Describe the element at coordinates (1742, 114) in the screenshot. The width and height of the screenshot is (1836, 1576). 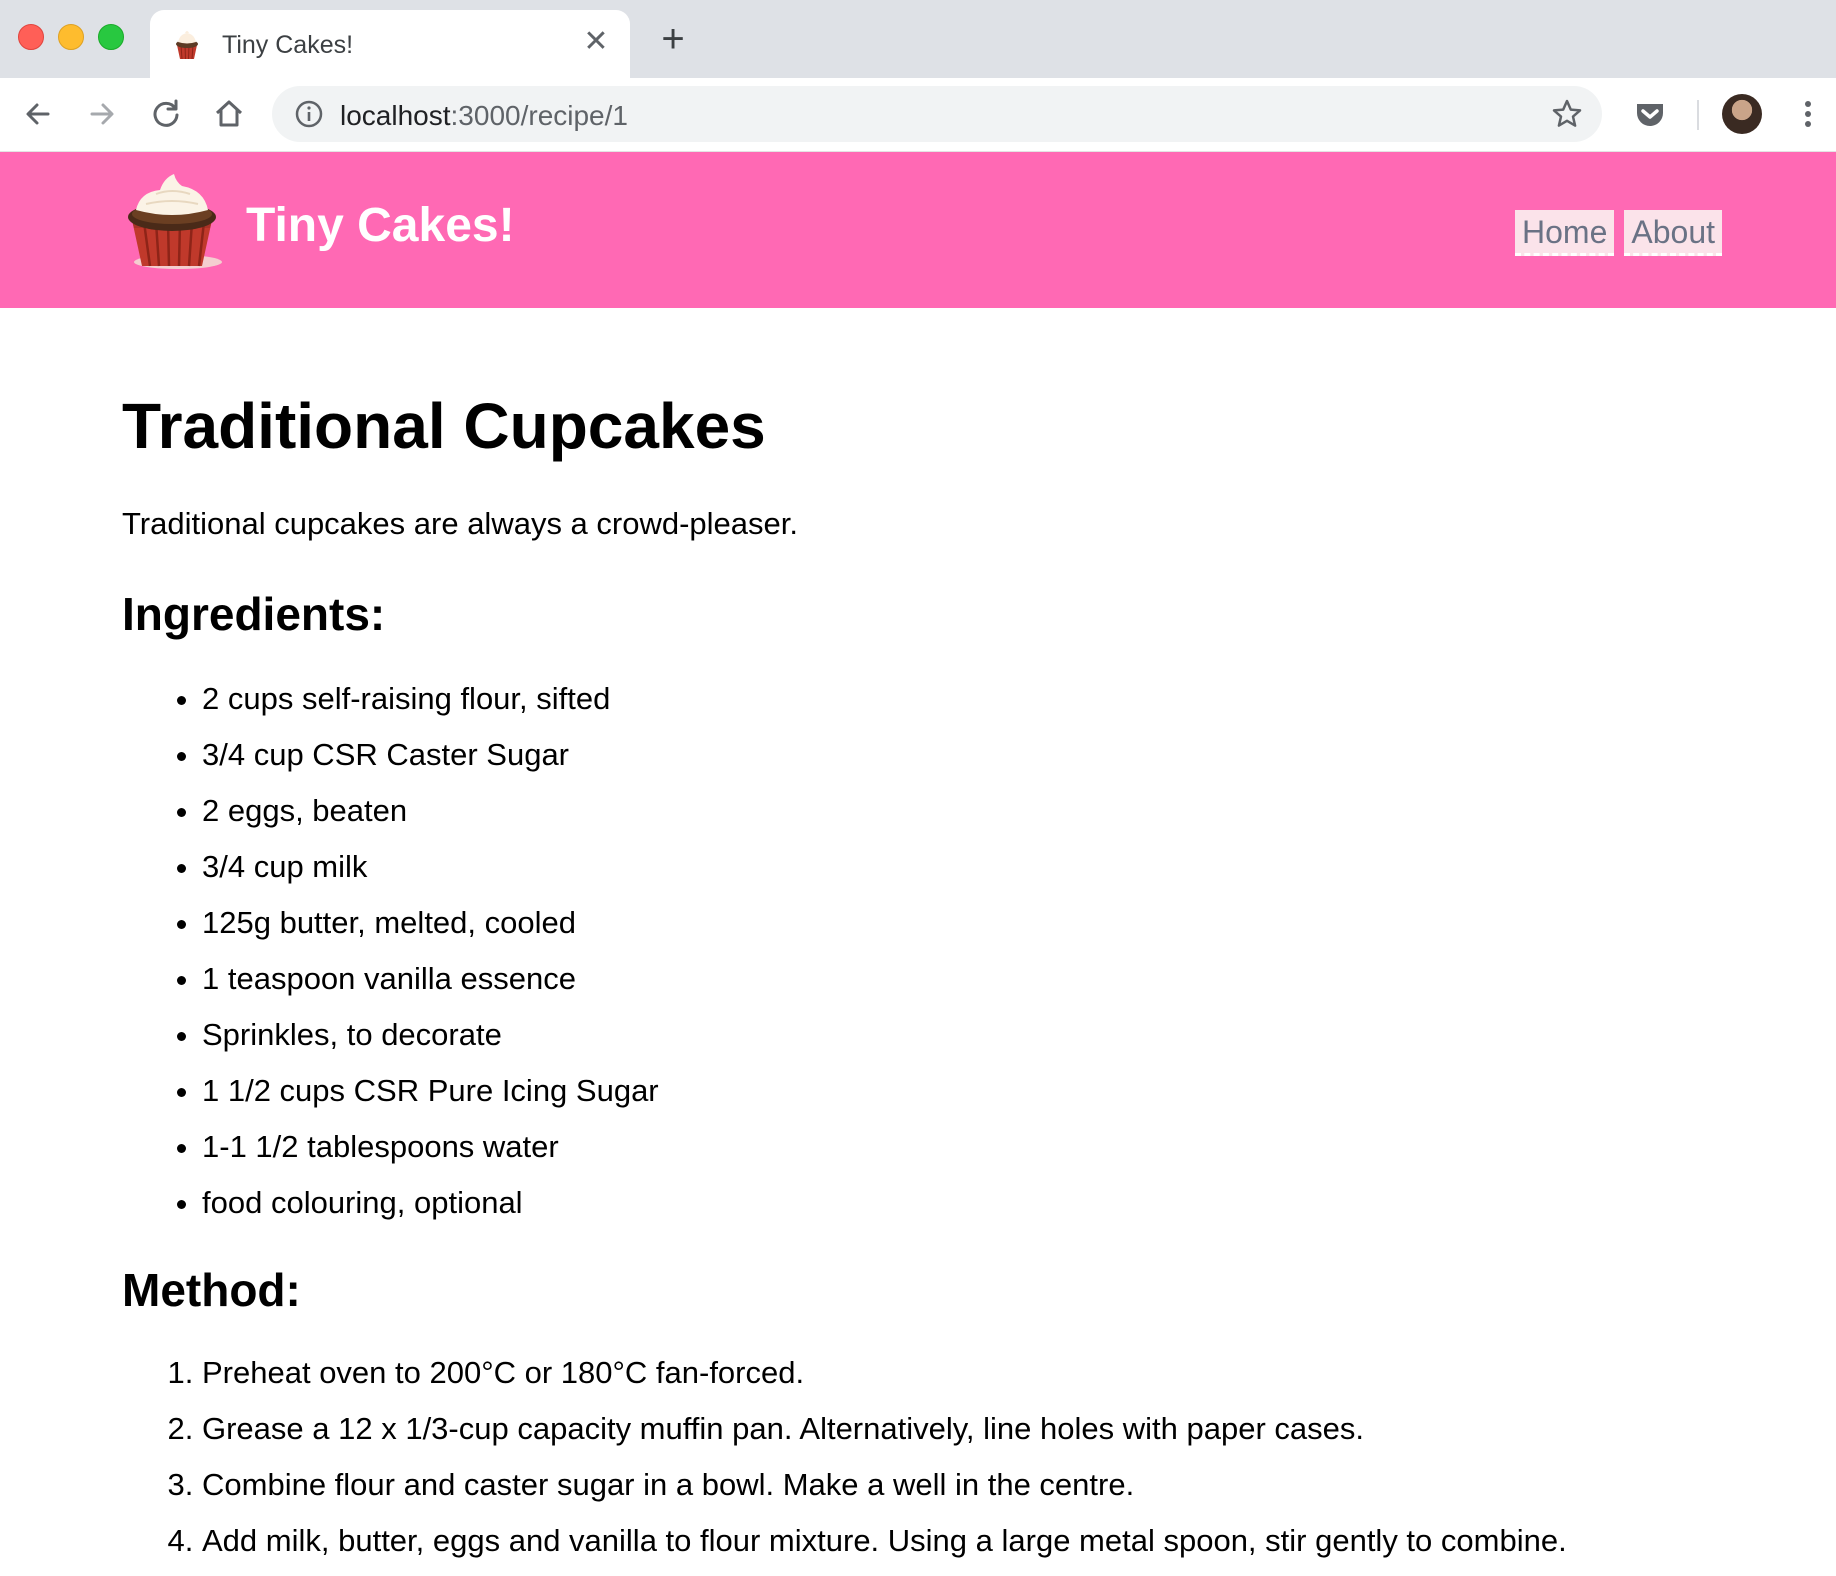
I see `avatar` at that location.